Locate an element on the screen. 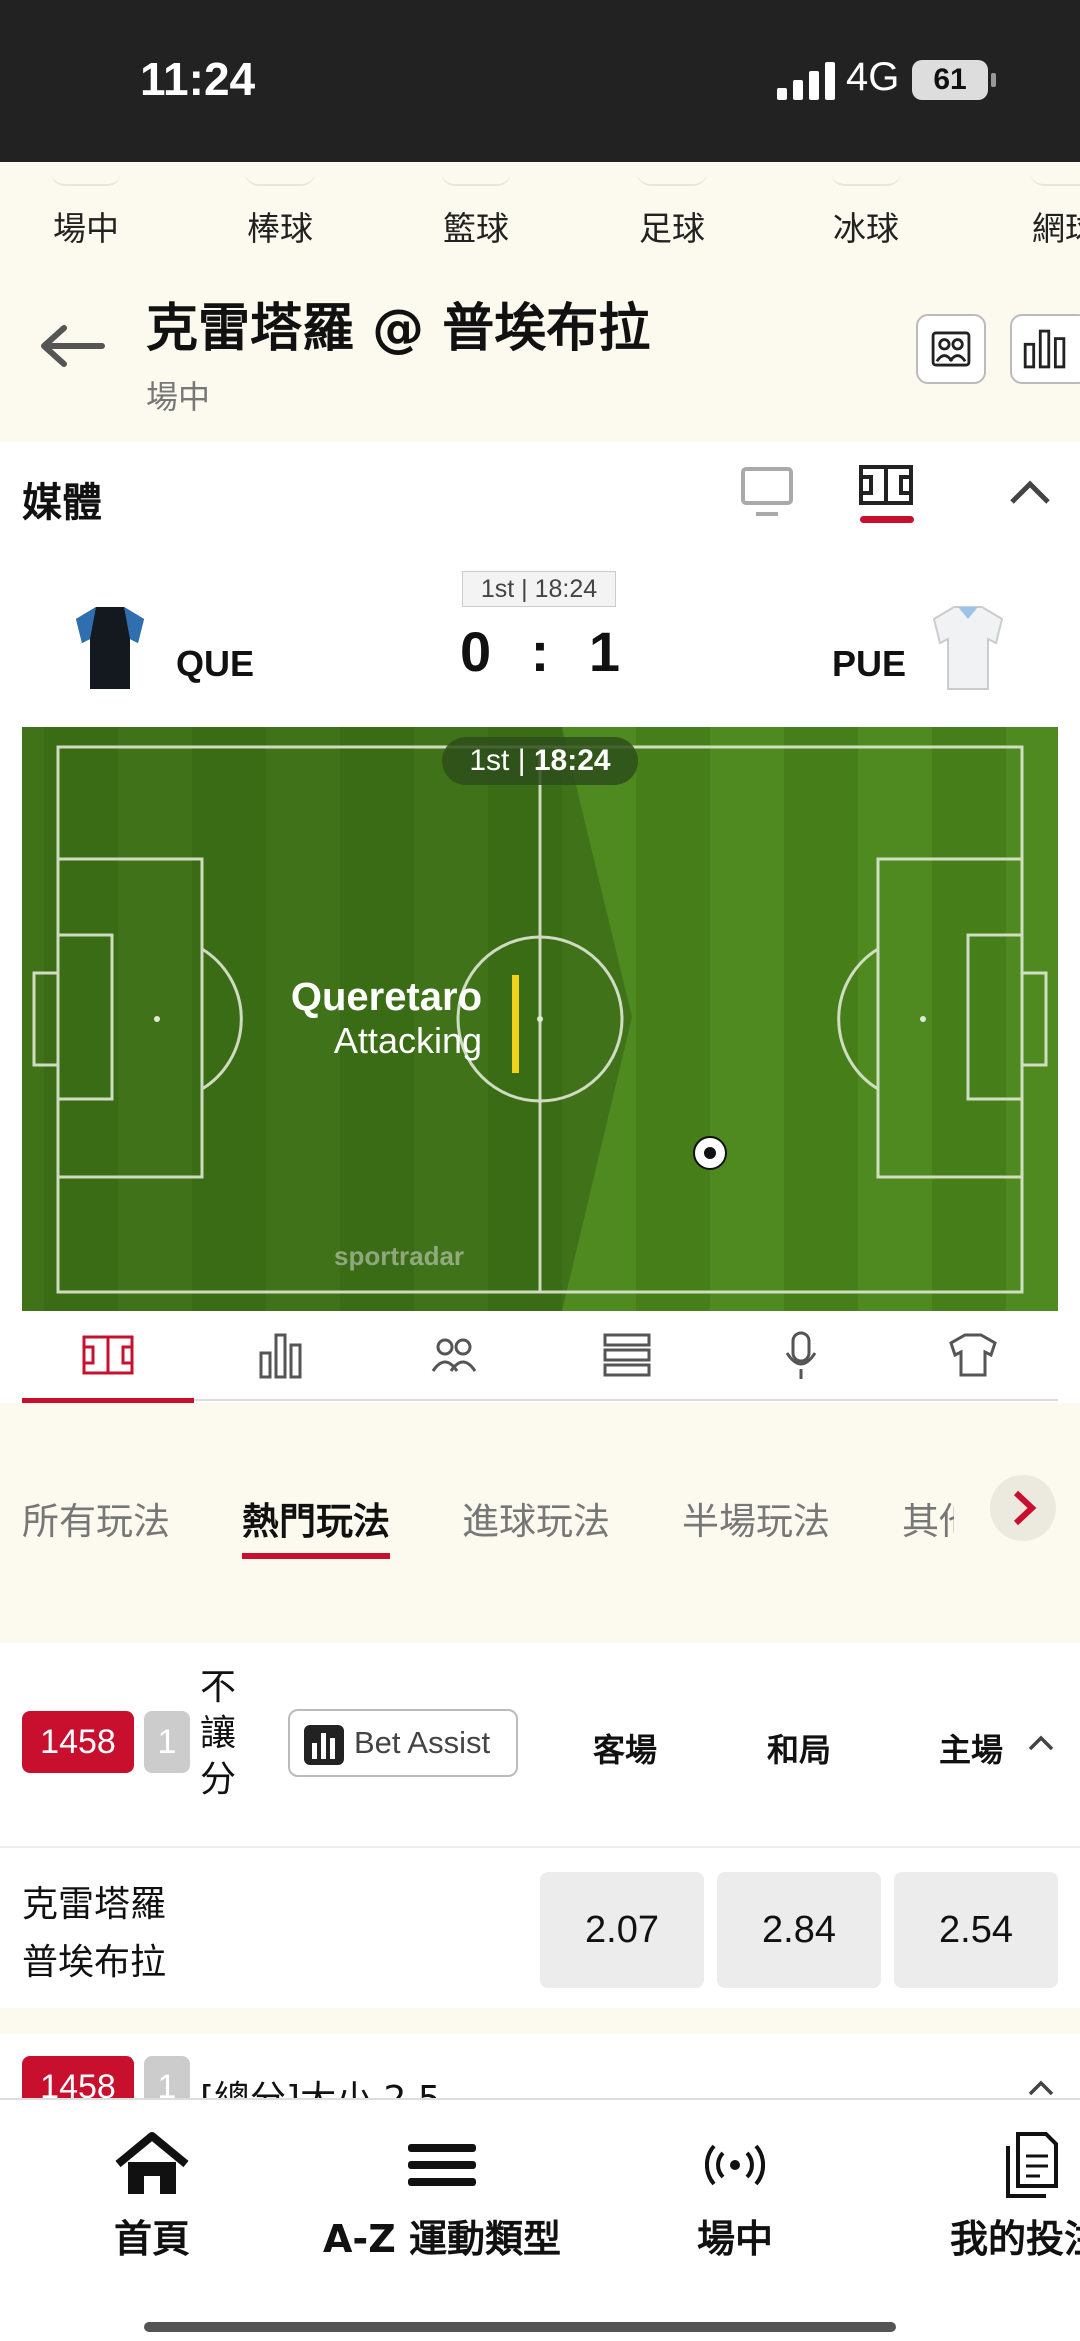 The image size is (1080, 2341). active-view-indicator is located at coordinates (887, 519).